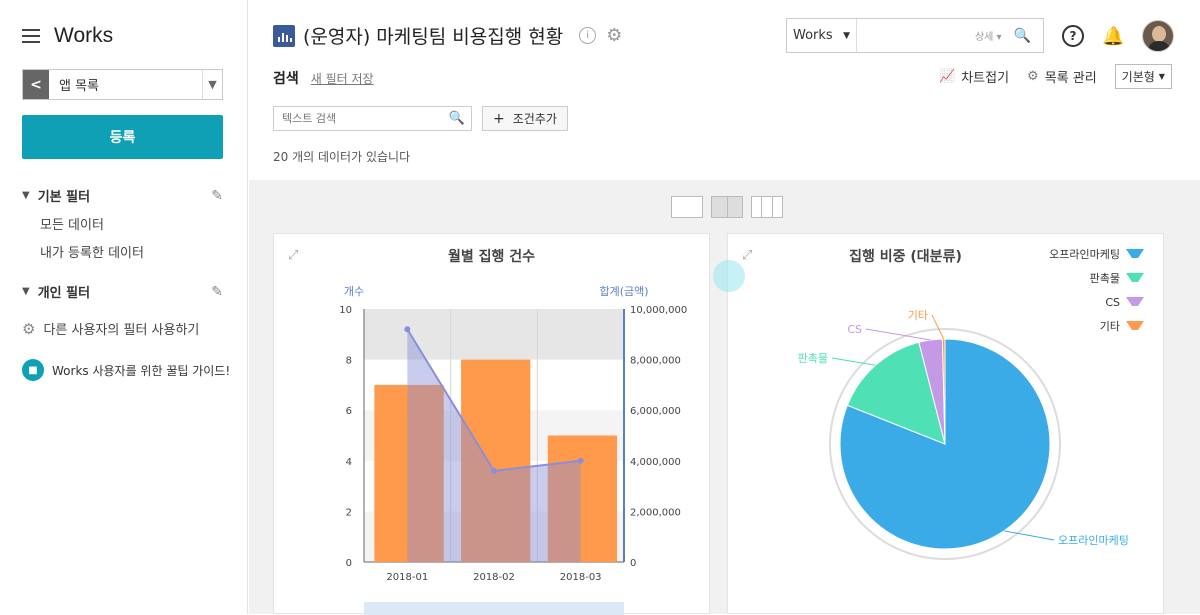 The height and width of the screenshot is (615, 1200). I want to click on back-arrow-icon: <, so click(36, 84).